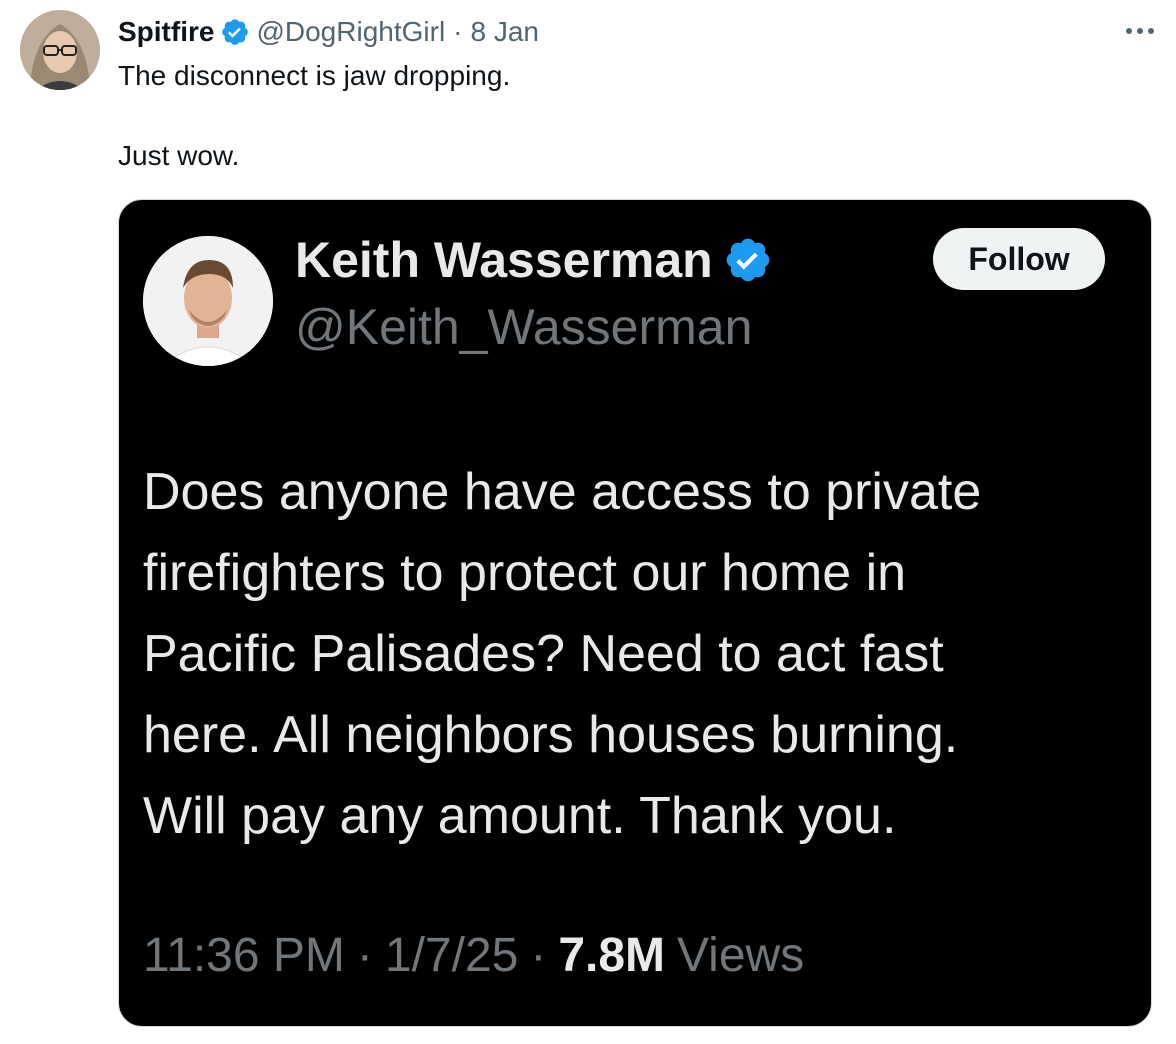 The height and width of the screenshot is (1044, 1176). I want to click on author-avatar, so click(60, 50).